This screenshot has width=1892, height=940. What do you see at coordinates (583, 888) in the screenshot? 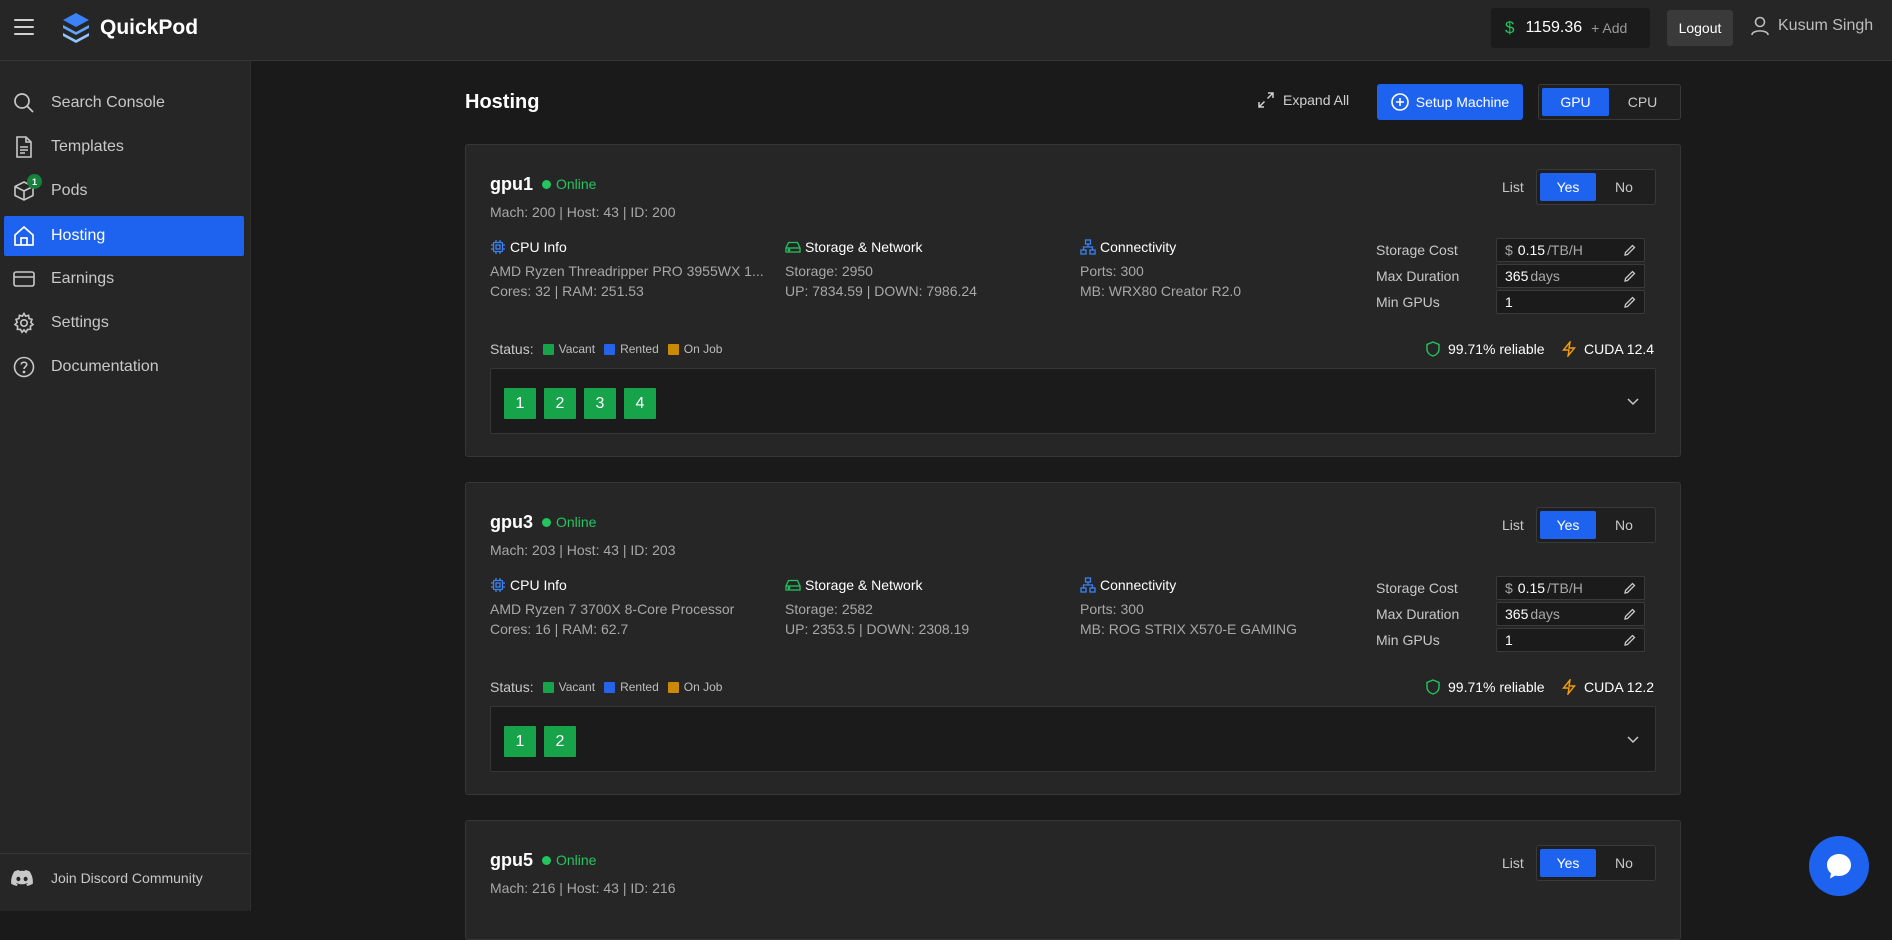
I see `machine-ids: Mach: 216 | Host: 43 | ID: 216` at bounding box center [583, 888].